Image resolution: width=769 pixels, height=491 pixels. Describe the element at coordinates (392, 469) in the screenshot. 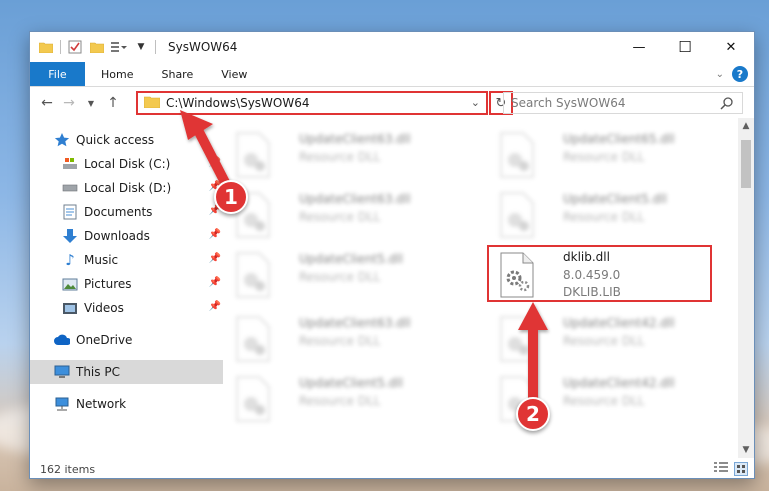

I see `status-bar: 162 items` at that location.